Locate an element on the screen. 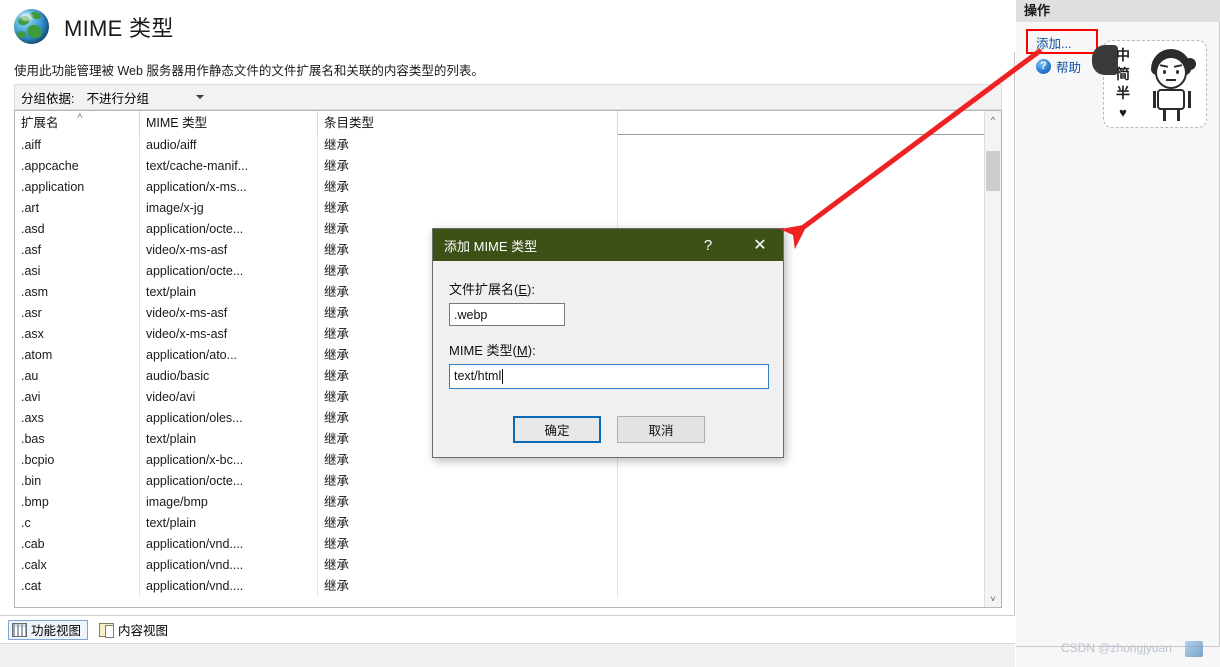 The image size is (1220, 667). table-row: .c text/plain 继承 is located at coordinates (508, 523).